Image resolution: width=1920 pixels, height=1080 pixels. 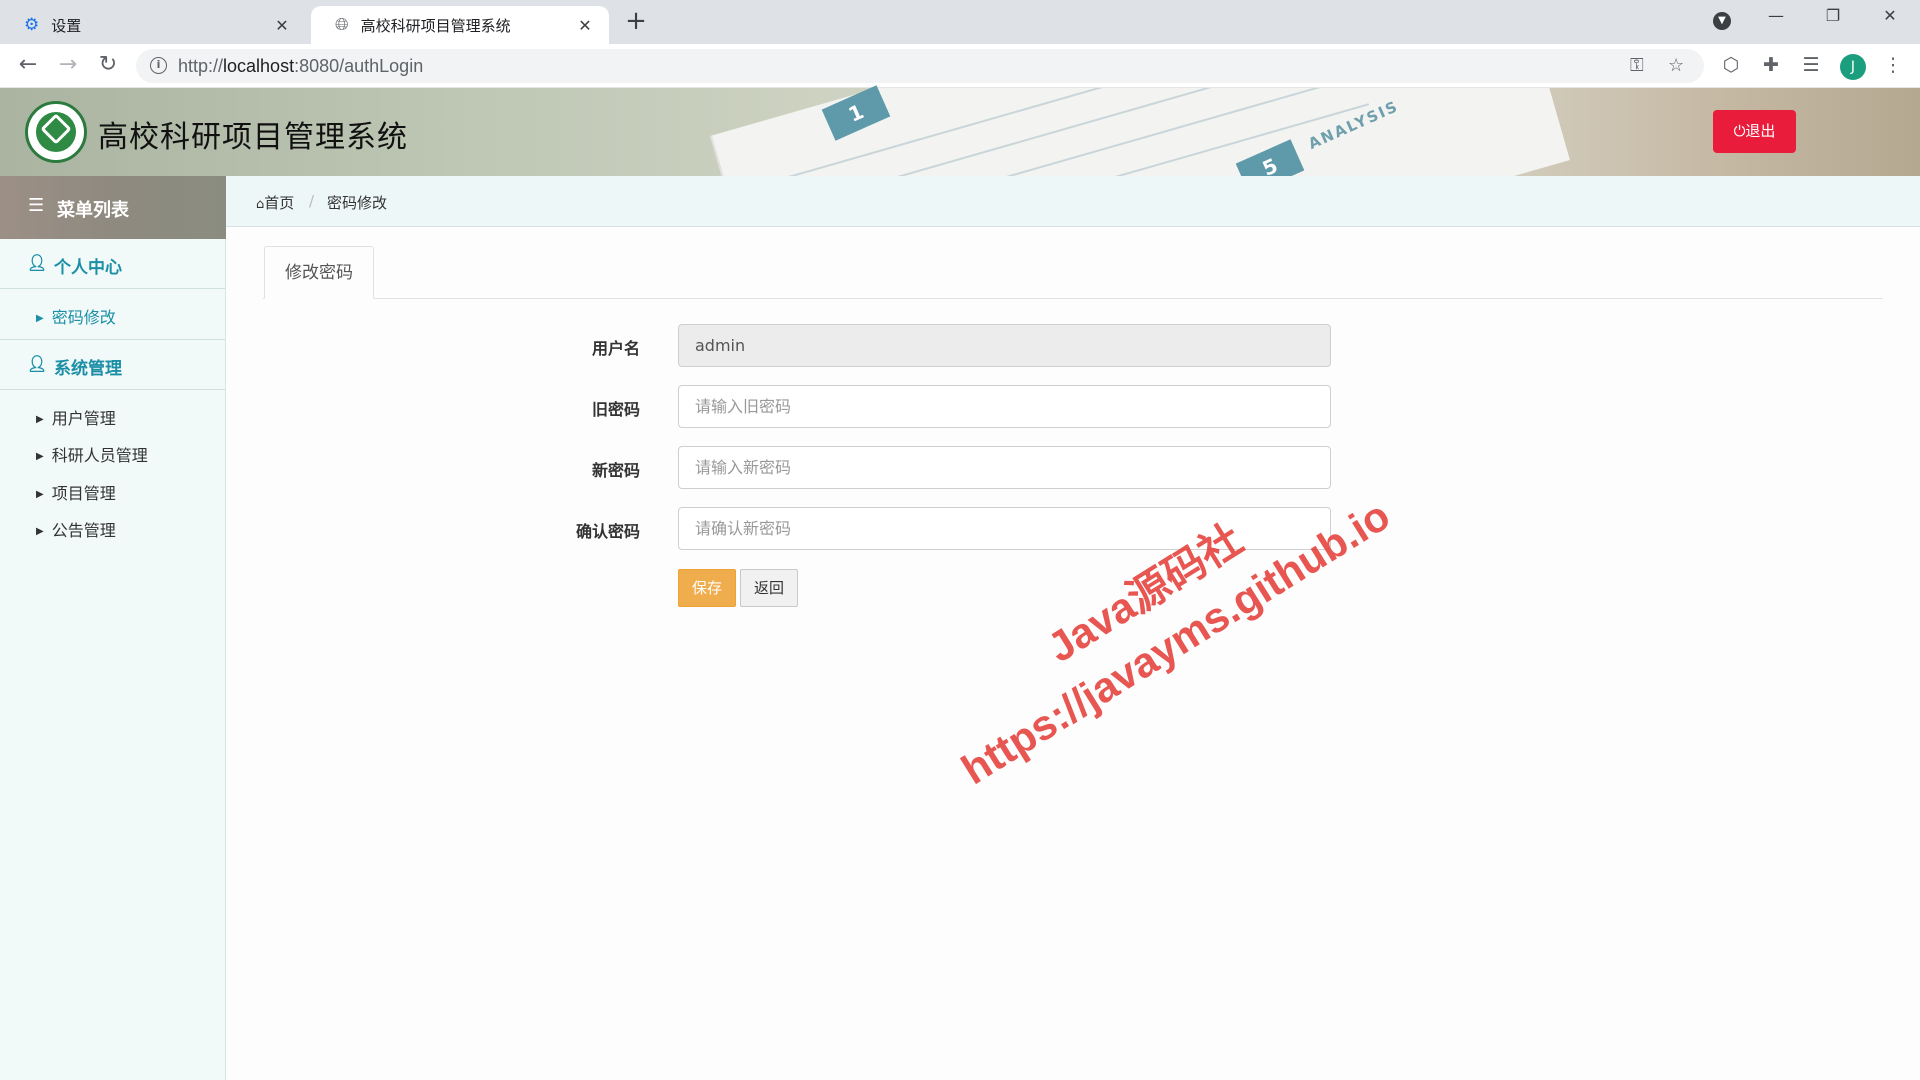 I want to click on browser-tabstrip: ⚙ 设置 ✕ 🌐︎ 高校科研项目管理系统 ✕ + ▼ — ❐ ✕, so click(x=960, y=22).